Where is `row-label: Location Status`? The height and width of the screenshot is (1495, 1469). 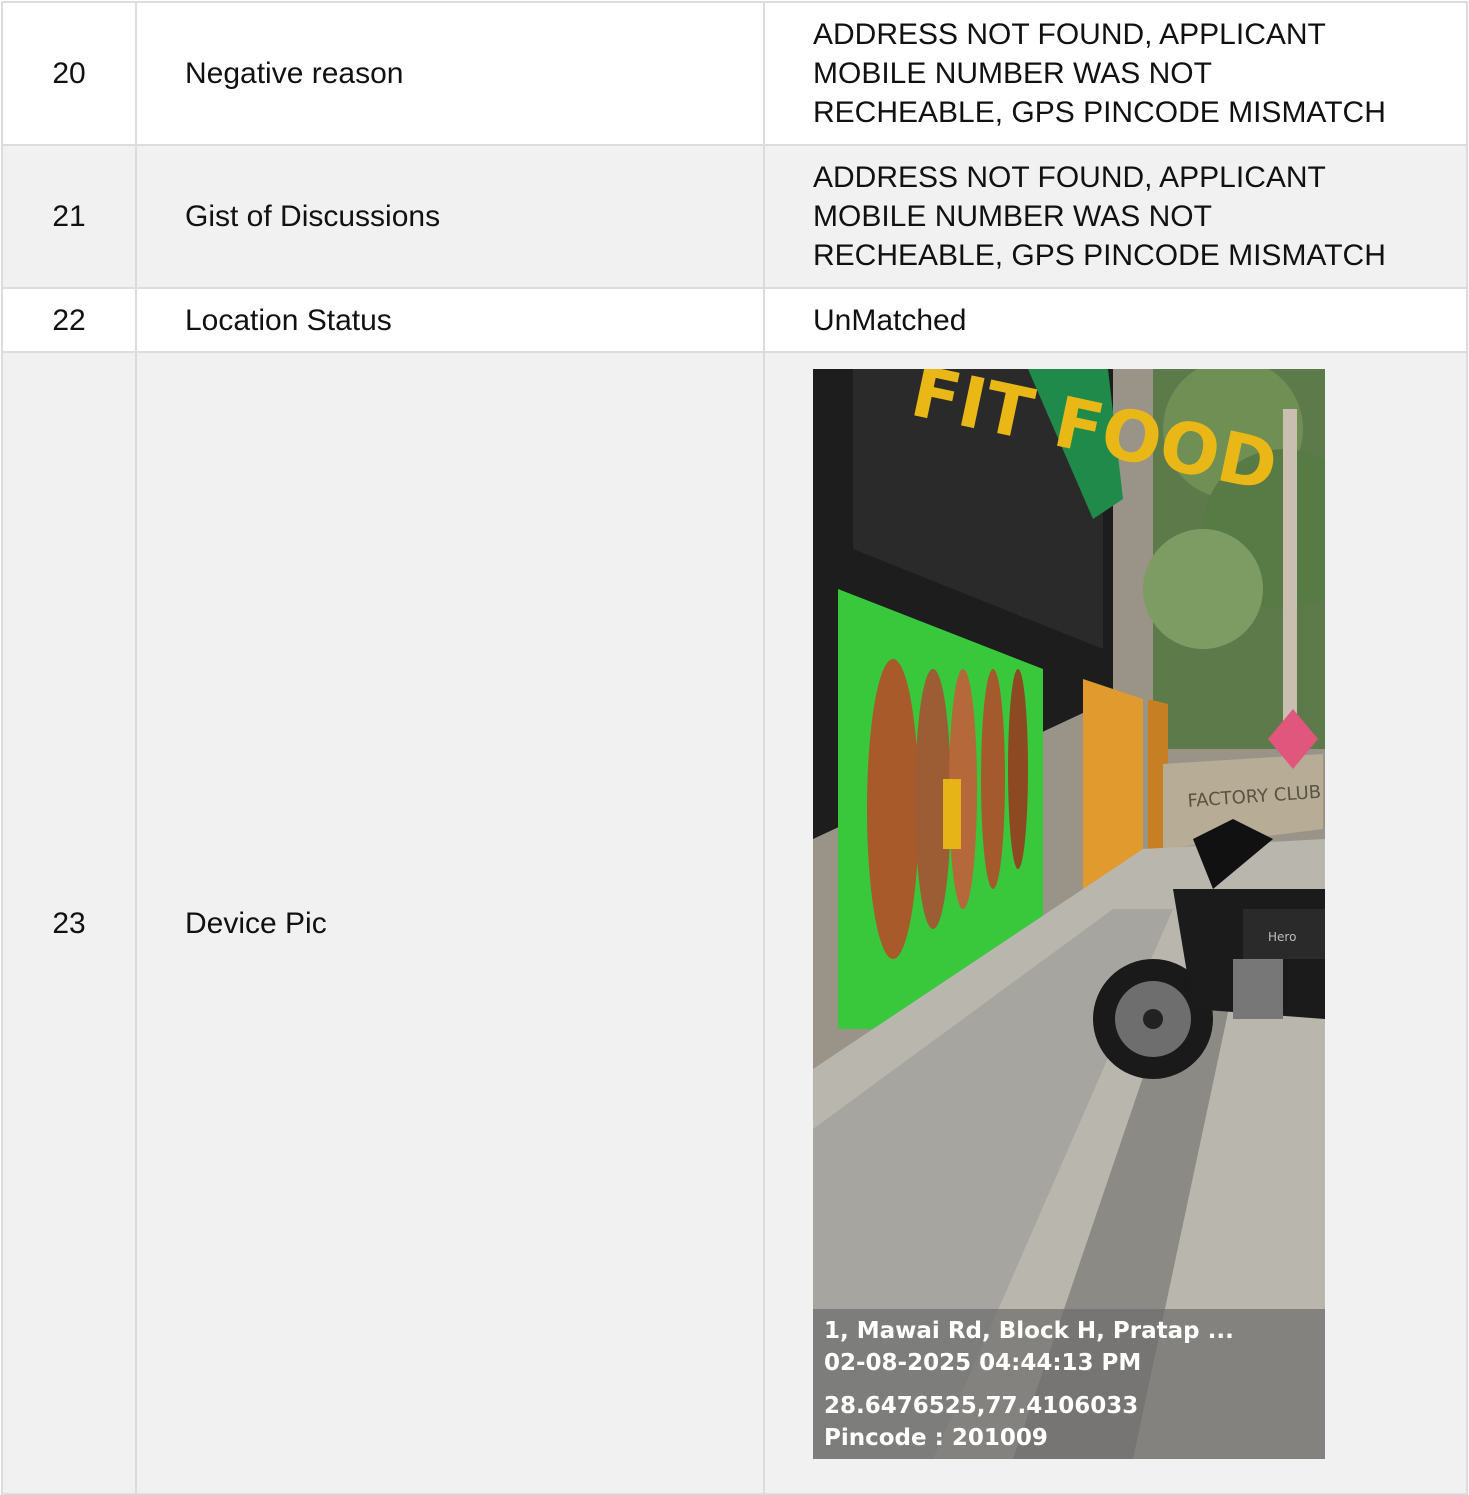
row-label: Location Status is located at coordinates (450, 320).